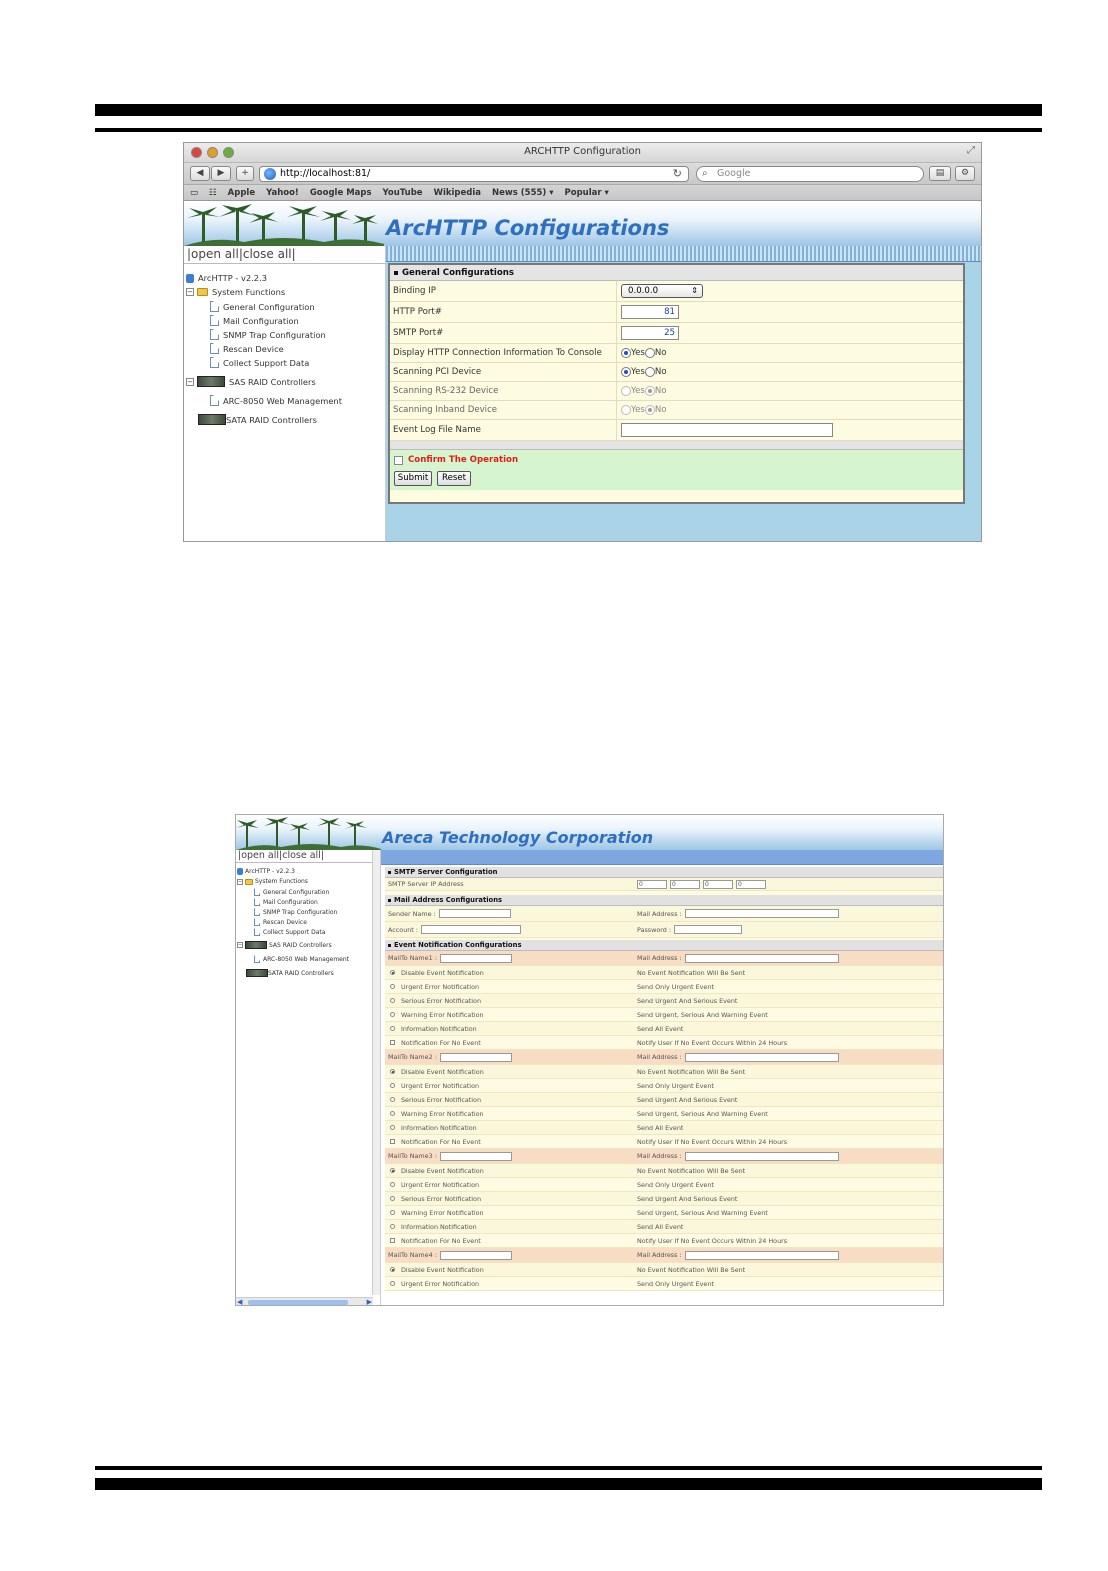  I want to click on reset-button: Reset, so click(454, 478).